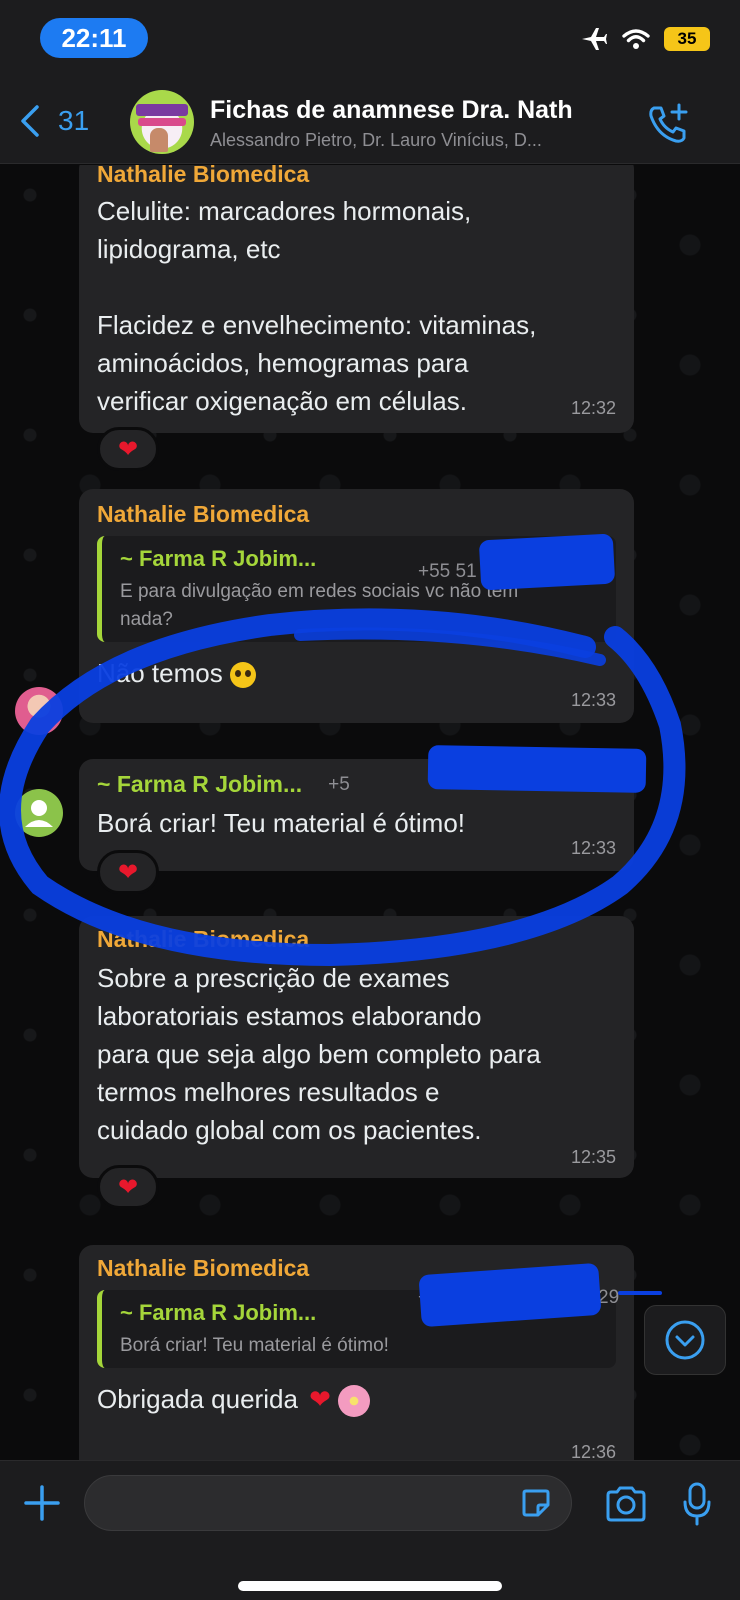  Describe the element at coordinates (636, 39) in the screenshot. I see `wifi-icon` at that location.